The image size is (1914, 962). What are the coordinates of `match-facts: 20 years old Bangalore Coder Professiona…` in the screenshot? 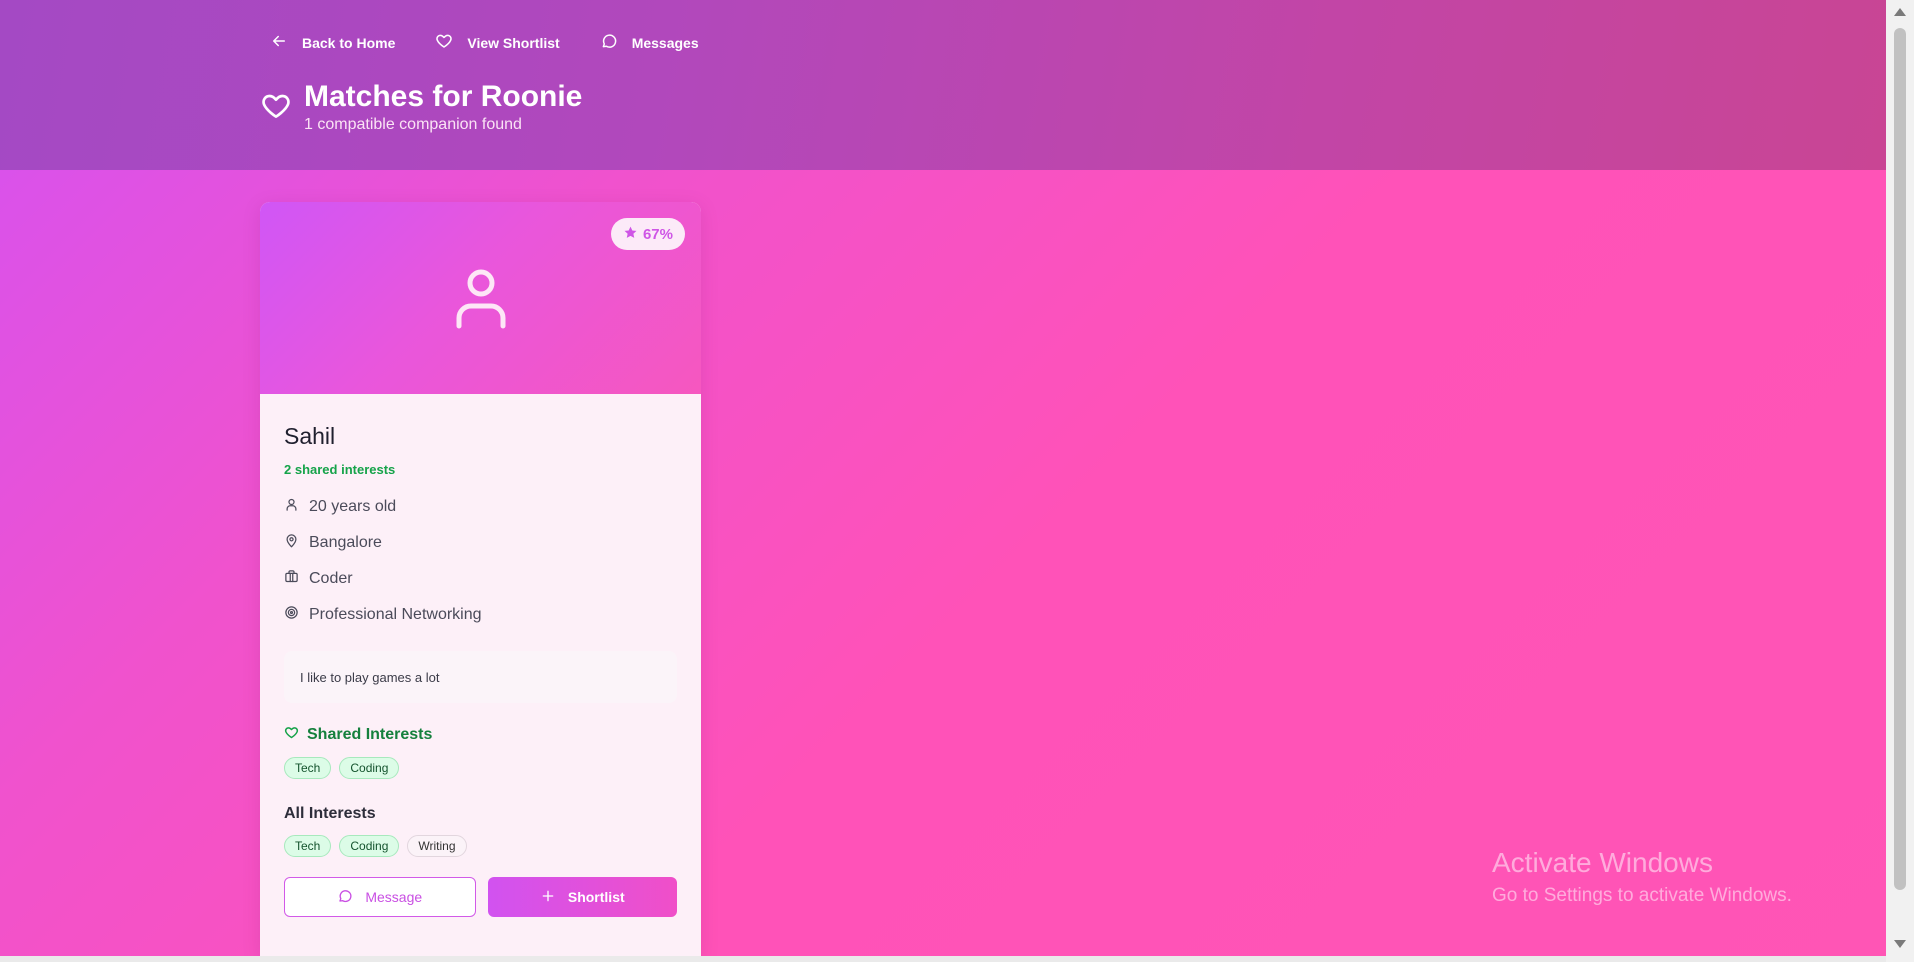 It's located at (480, 561).